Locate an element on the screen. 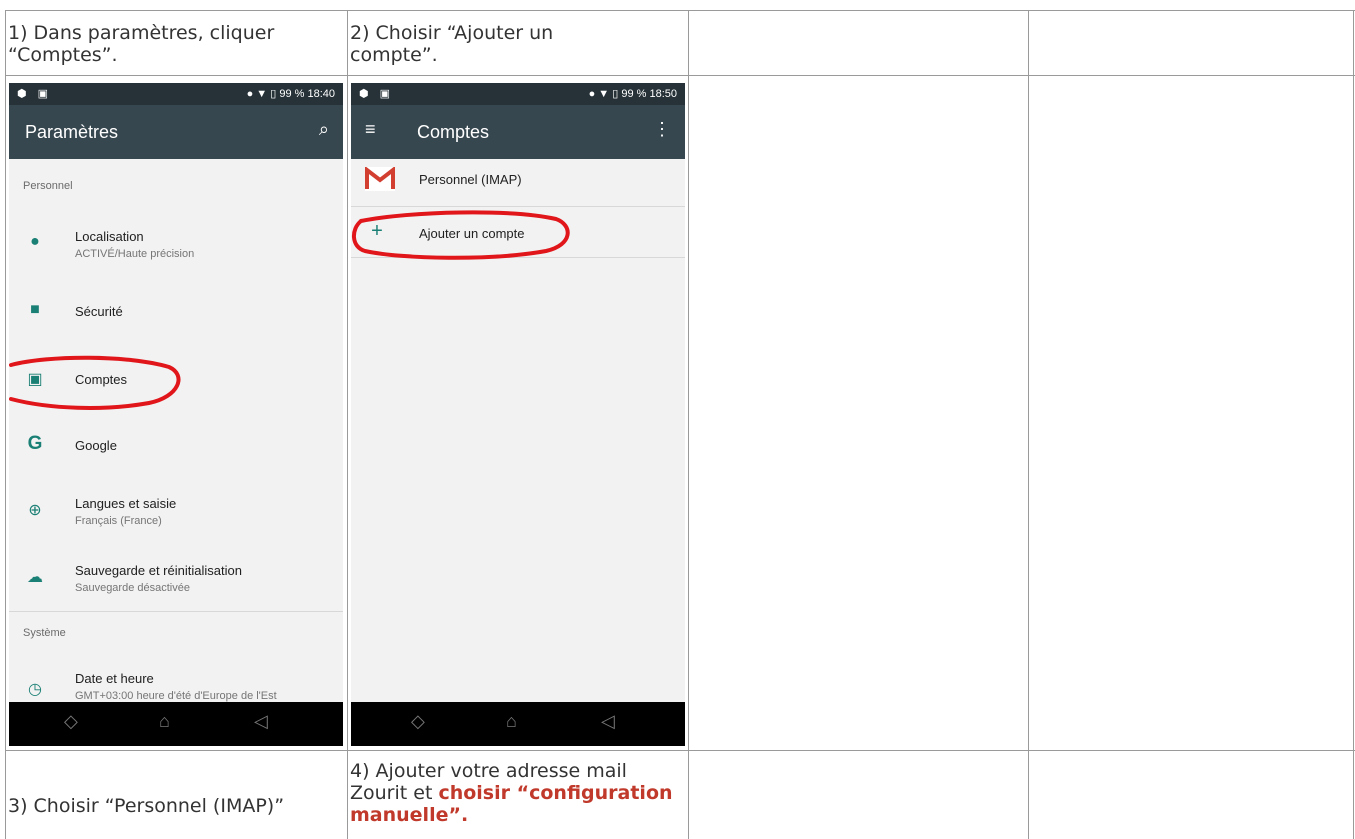 Image resolution: width=1355 pixels, height=839 pixels. status-bar: ⬢ ▣ ● ▼ ▯ 99 % 18:50 is located at coordinates (518, 94).